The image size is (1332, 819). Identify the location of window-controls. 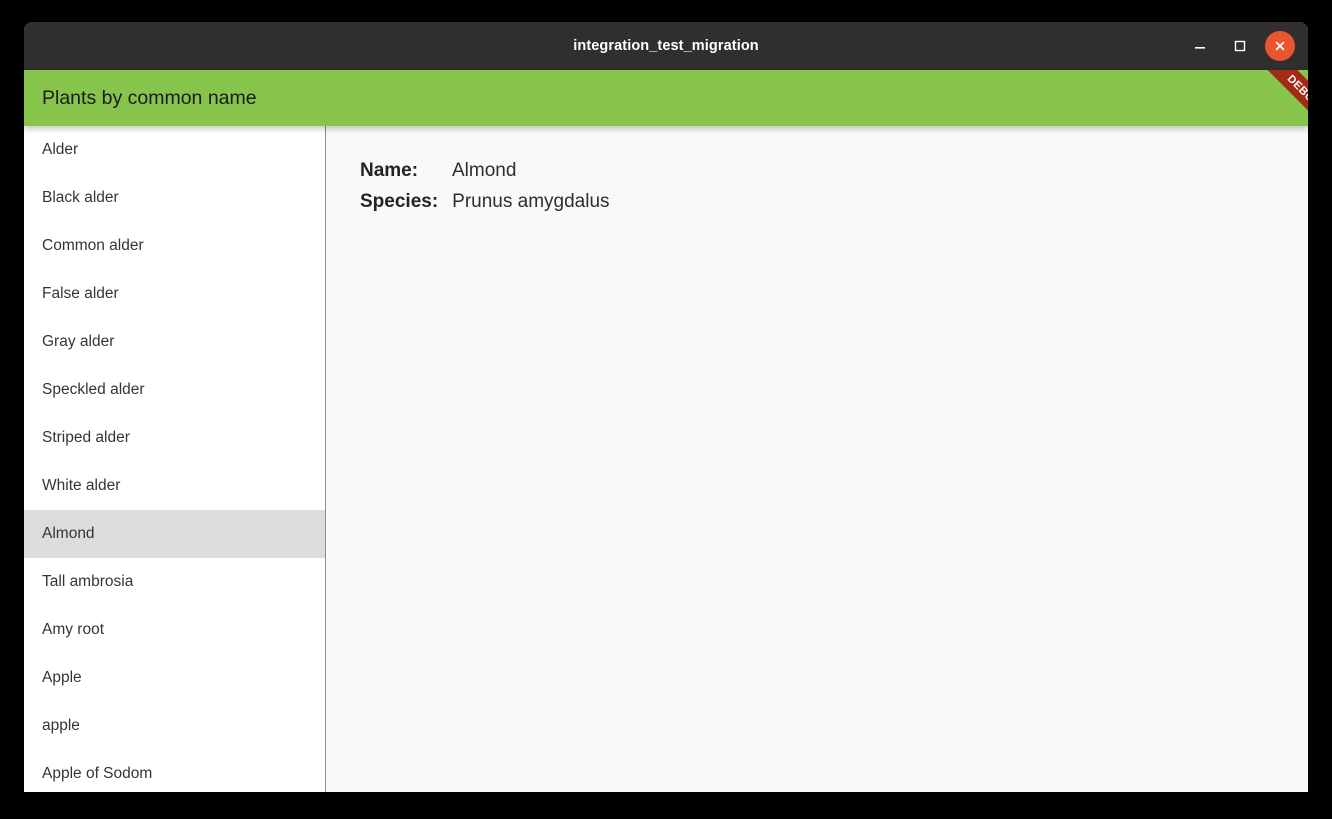
(1240, 46).